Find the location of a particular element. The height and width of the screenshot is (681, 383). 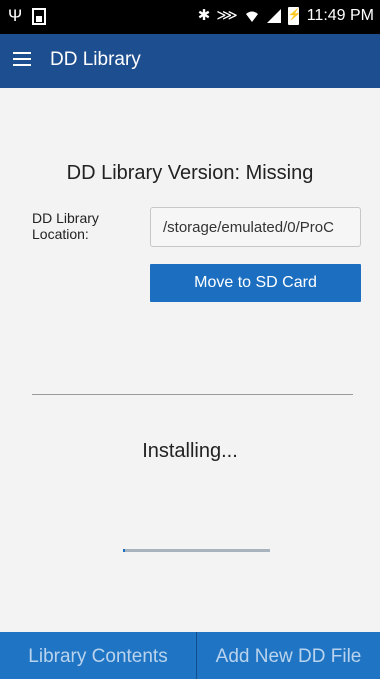

library-location-label: DD Library Location: is located at coordinates (65, 226).